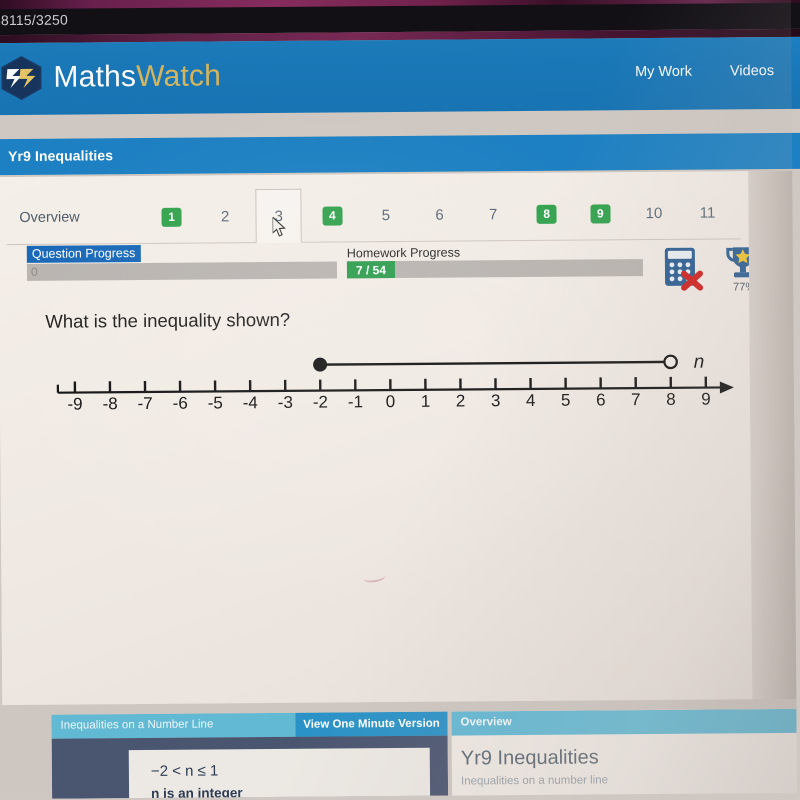  What do you see at coordinates (22, 78) in the screenshot?
I see `mathswatch-hex-logo-icon` at bounding box center [22, 78].